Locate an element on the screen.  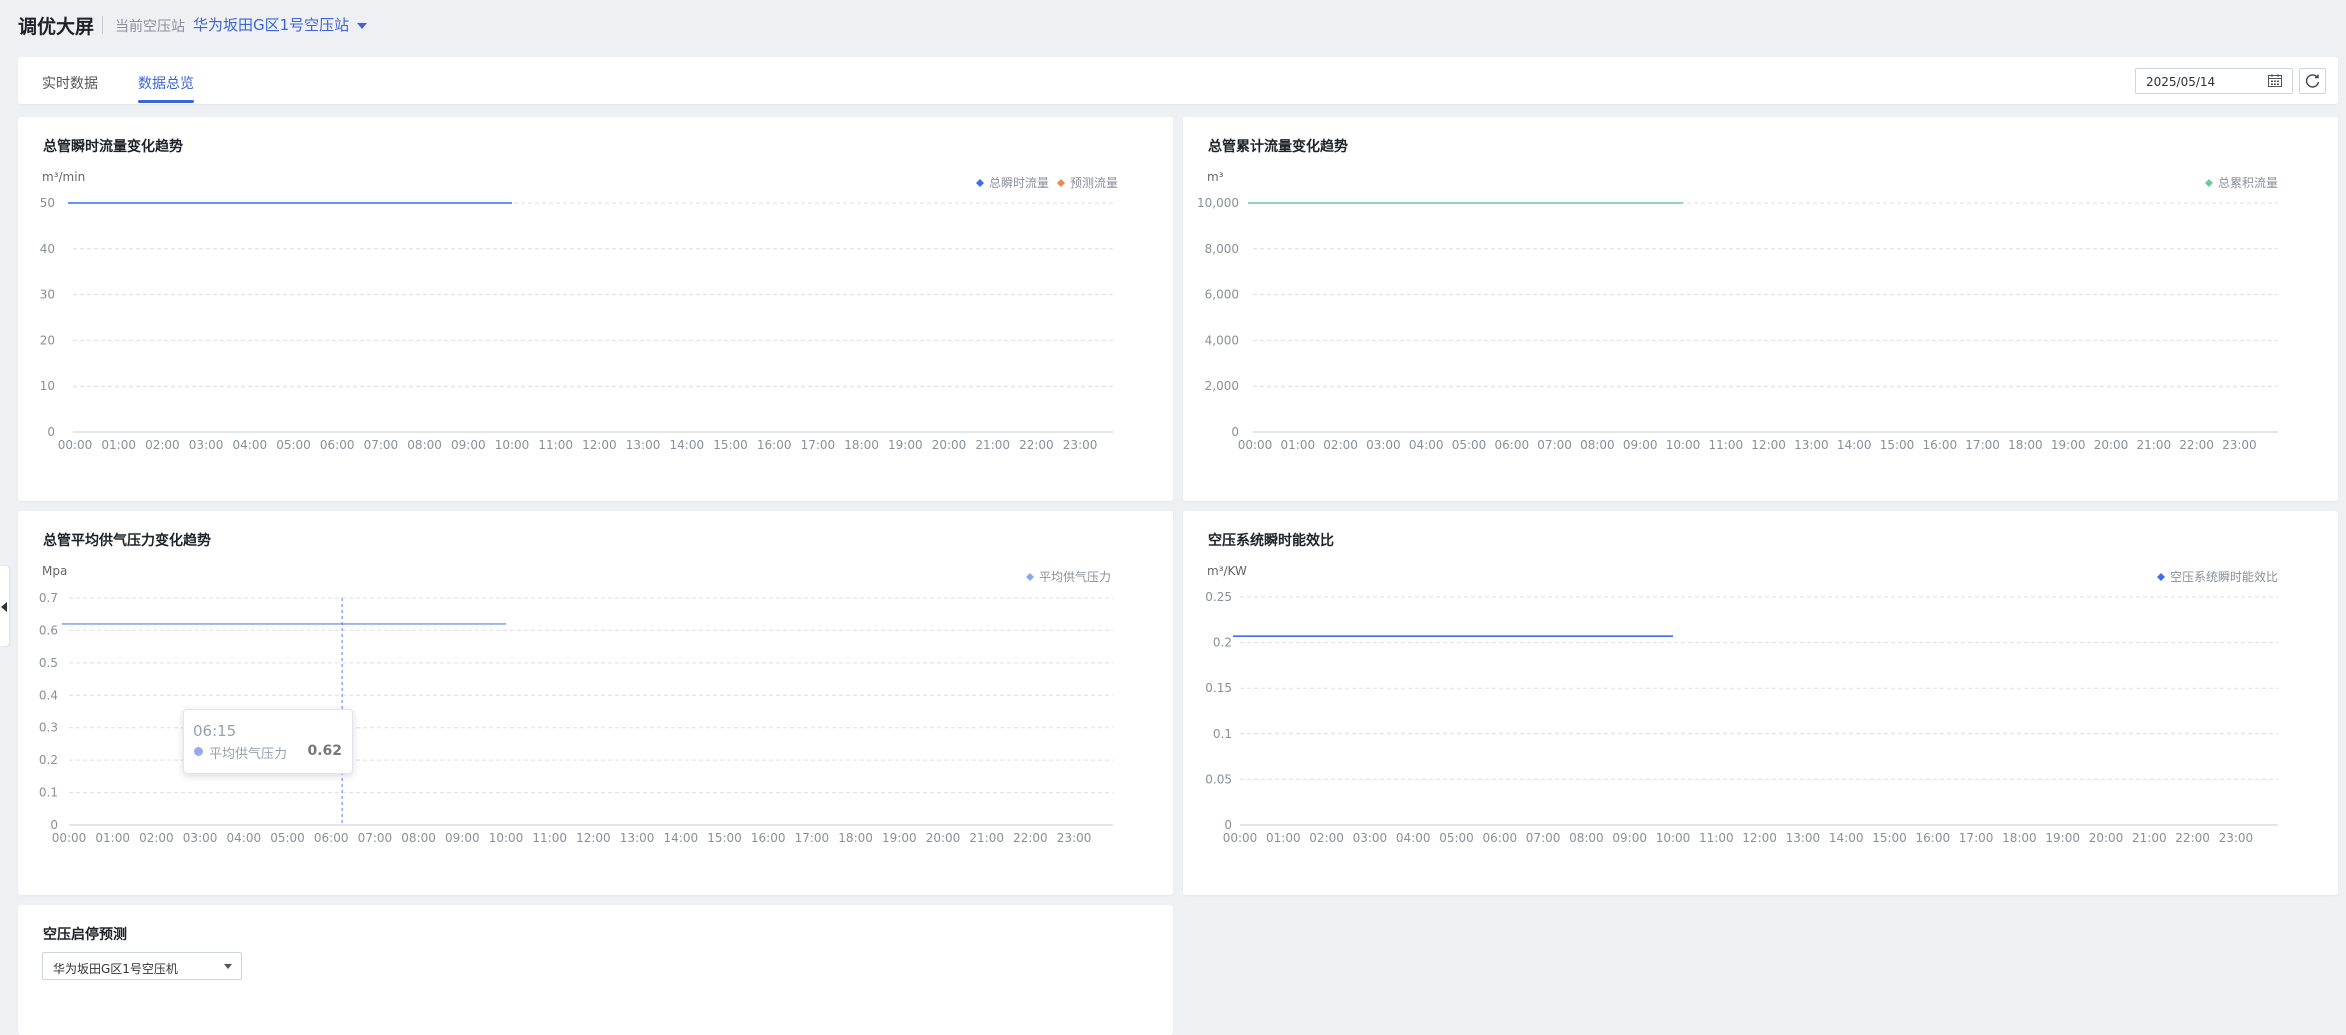
y-tick-label: 0.25 is located at coordinates (1218, 597).